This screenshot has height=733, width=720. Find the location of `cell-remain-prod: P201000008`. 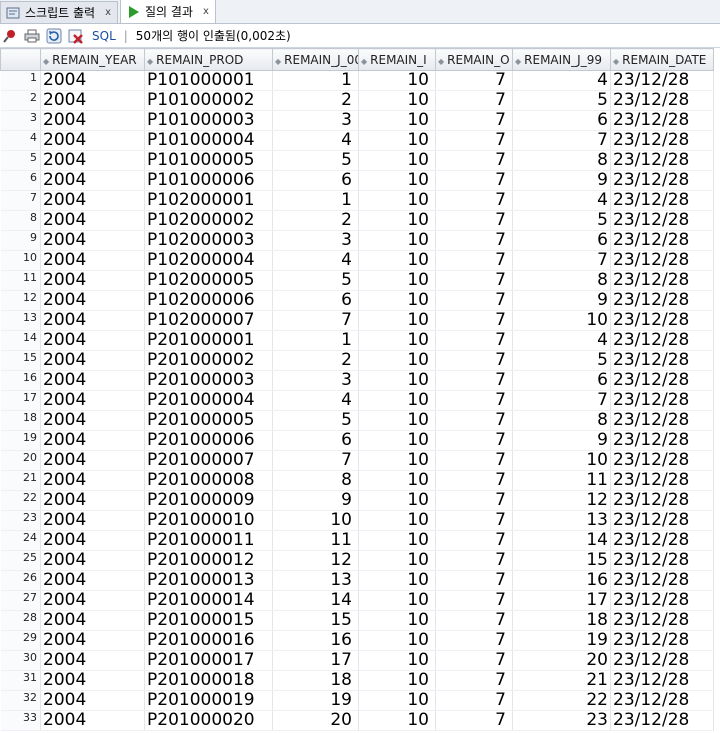

cell-remain-prod: P201000008 is located at coordinates (208, 480).